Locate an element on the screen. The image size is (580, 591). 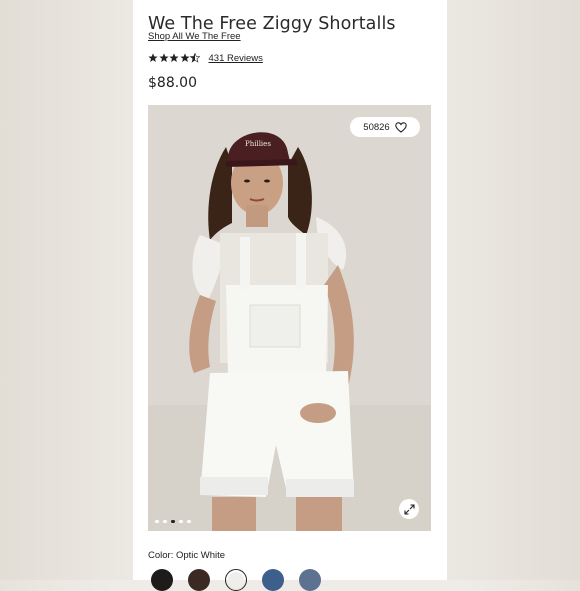
star-rating is located at coordinates (174, 58).